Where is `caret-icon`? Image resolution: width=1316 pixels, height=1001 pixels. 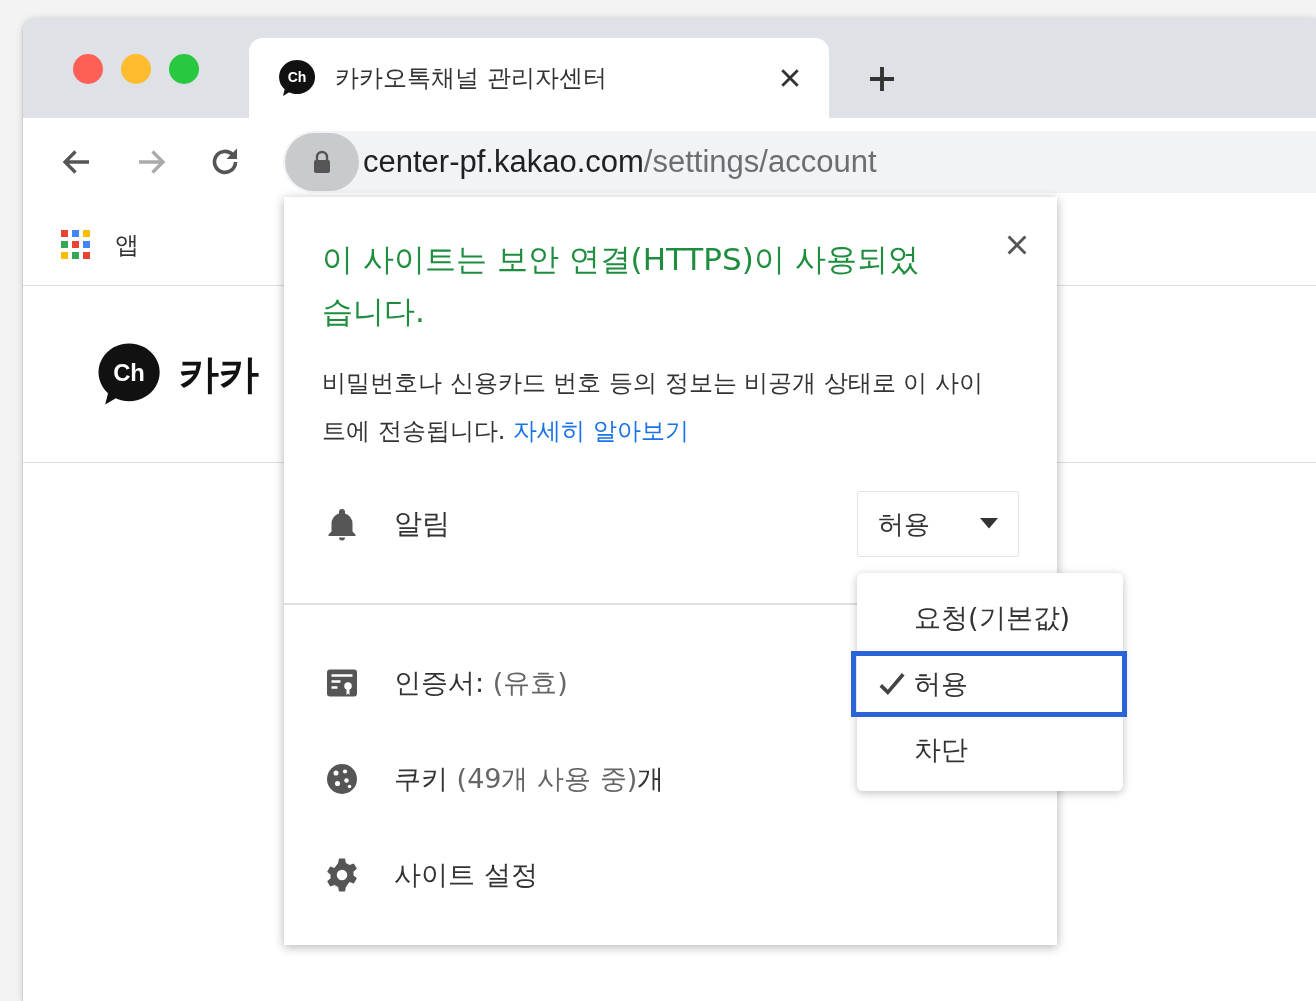 caret-icon is located at coordinates (989, 524).